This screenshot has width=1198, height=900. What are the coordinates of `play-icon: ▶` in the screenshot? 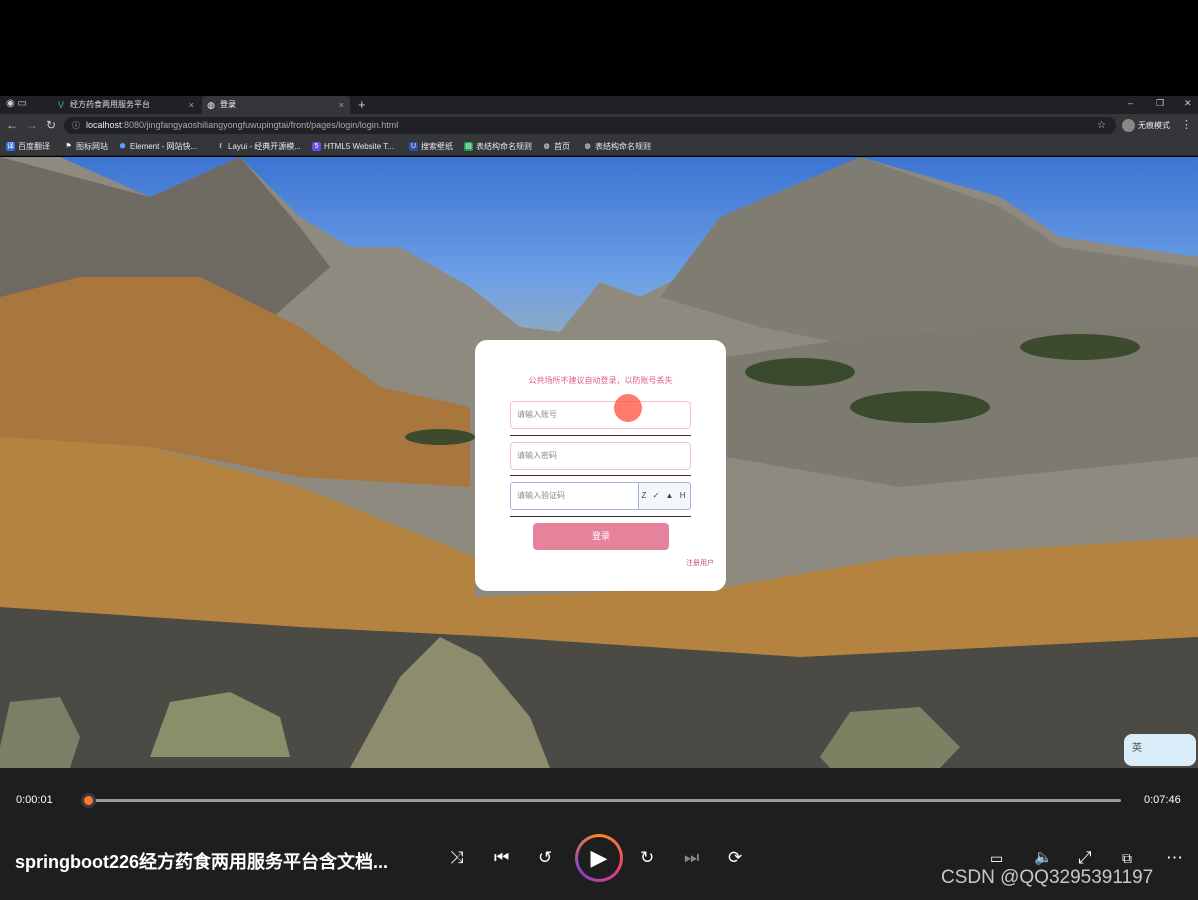 It's located at (599, 858).